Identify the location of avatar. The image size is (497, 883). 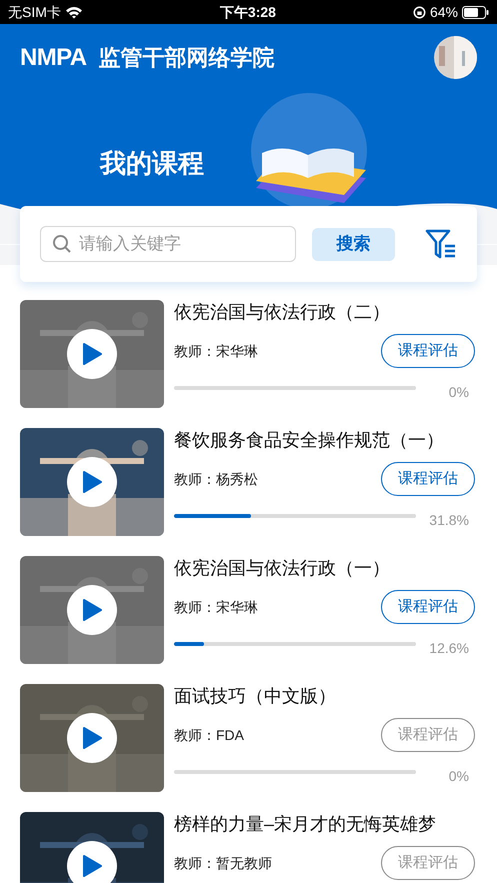
(455, 57).